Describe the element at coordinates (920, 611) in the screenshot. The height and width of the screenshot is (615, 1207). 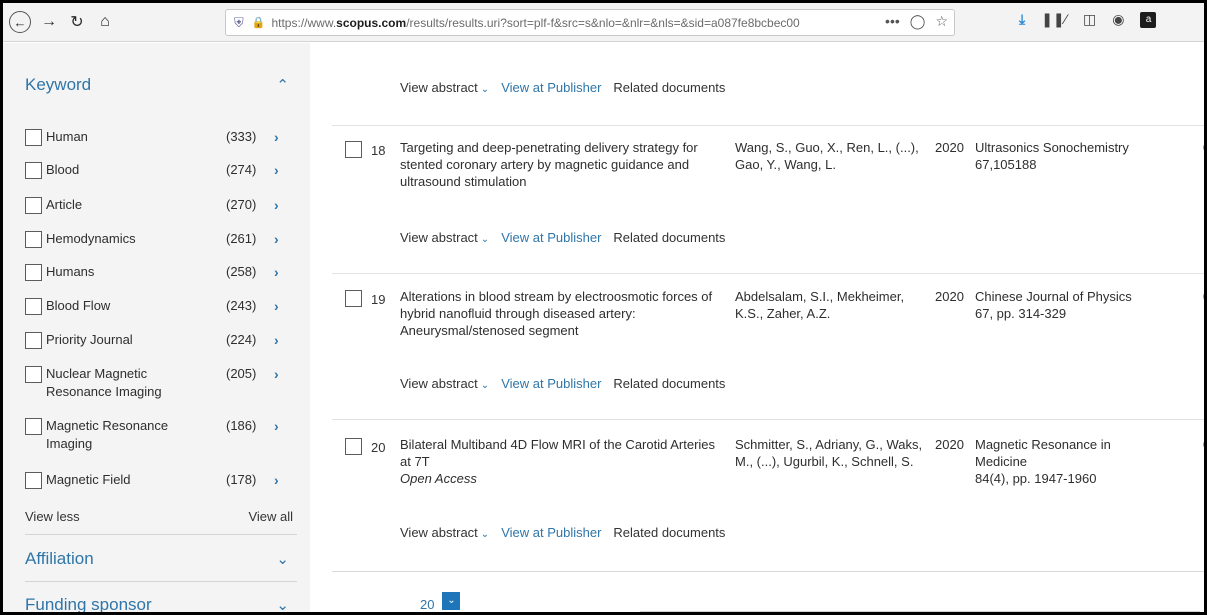
I see `pagination-bar` at that location.